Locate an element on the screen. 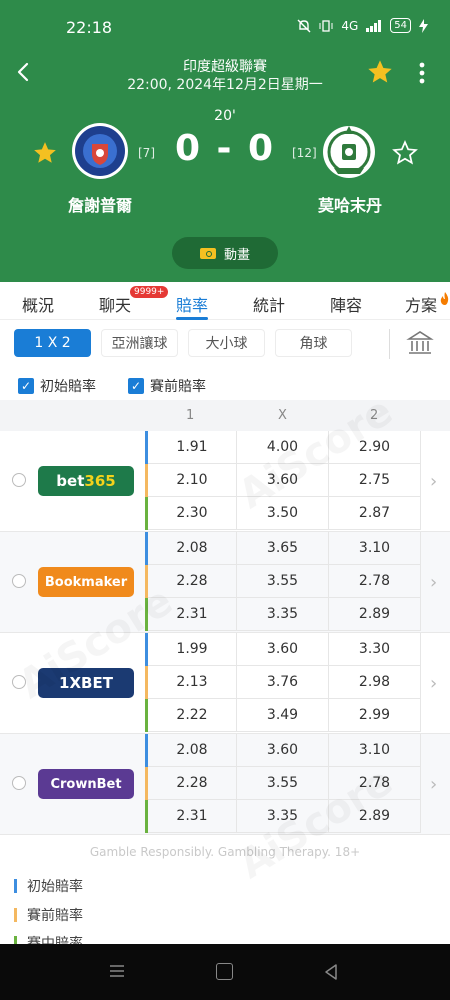 The height and width of the screenshot is (1000, 450). tab-chat: 聊天 is located at coordinates (115, 304).